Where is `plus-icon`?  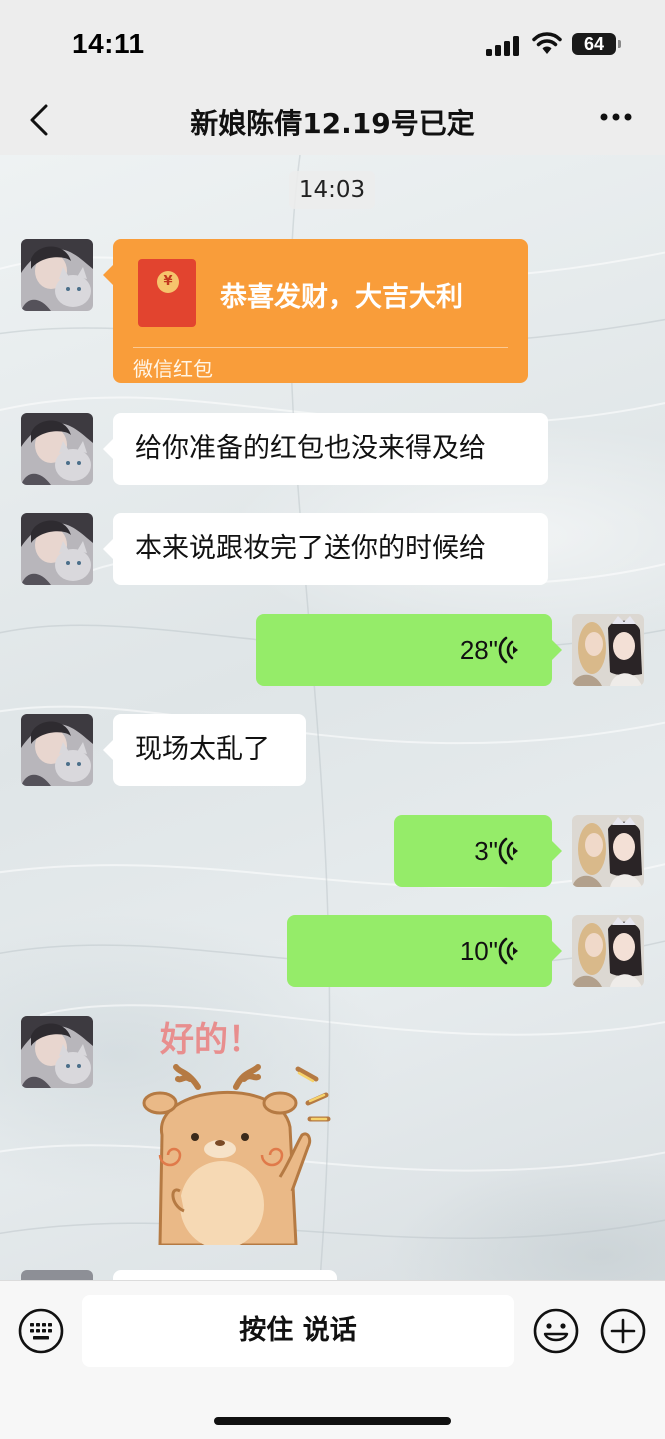 plus-icon is located at coordinates (623, 1331).